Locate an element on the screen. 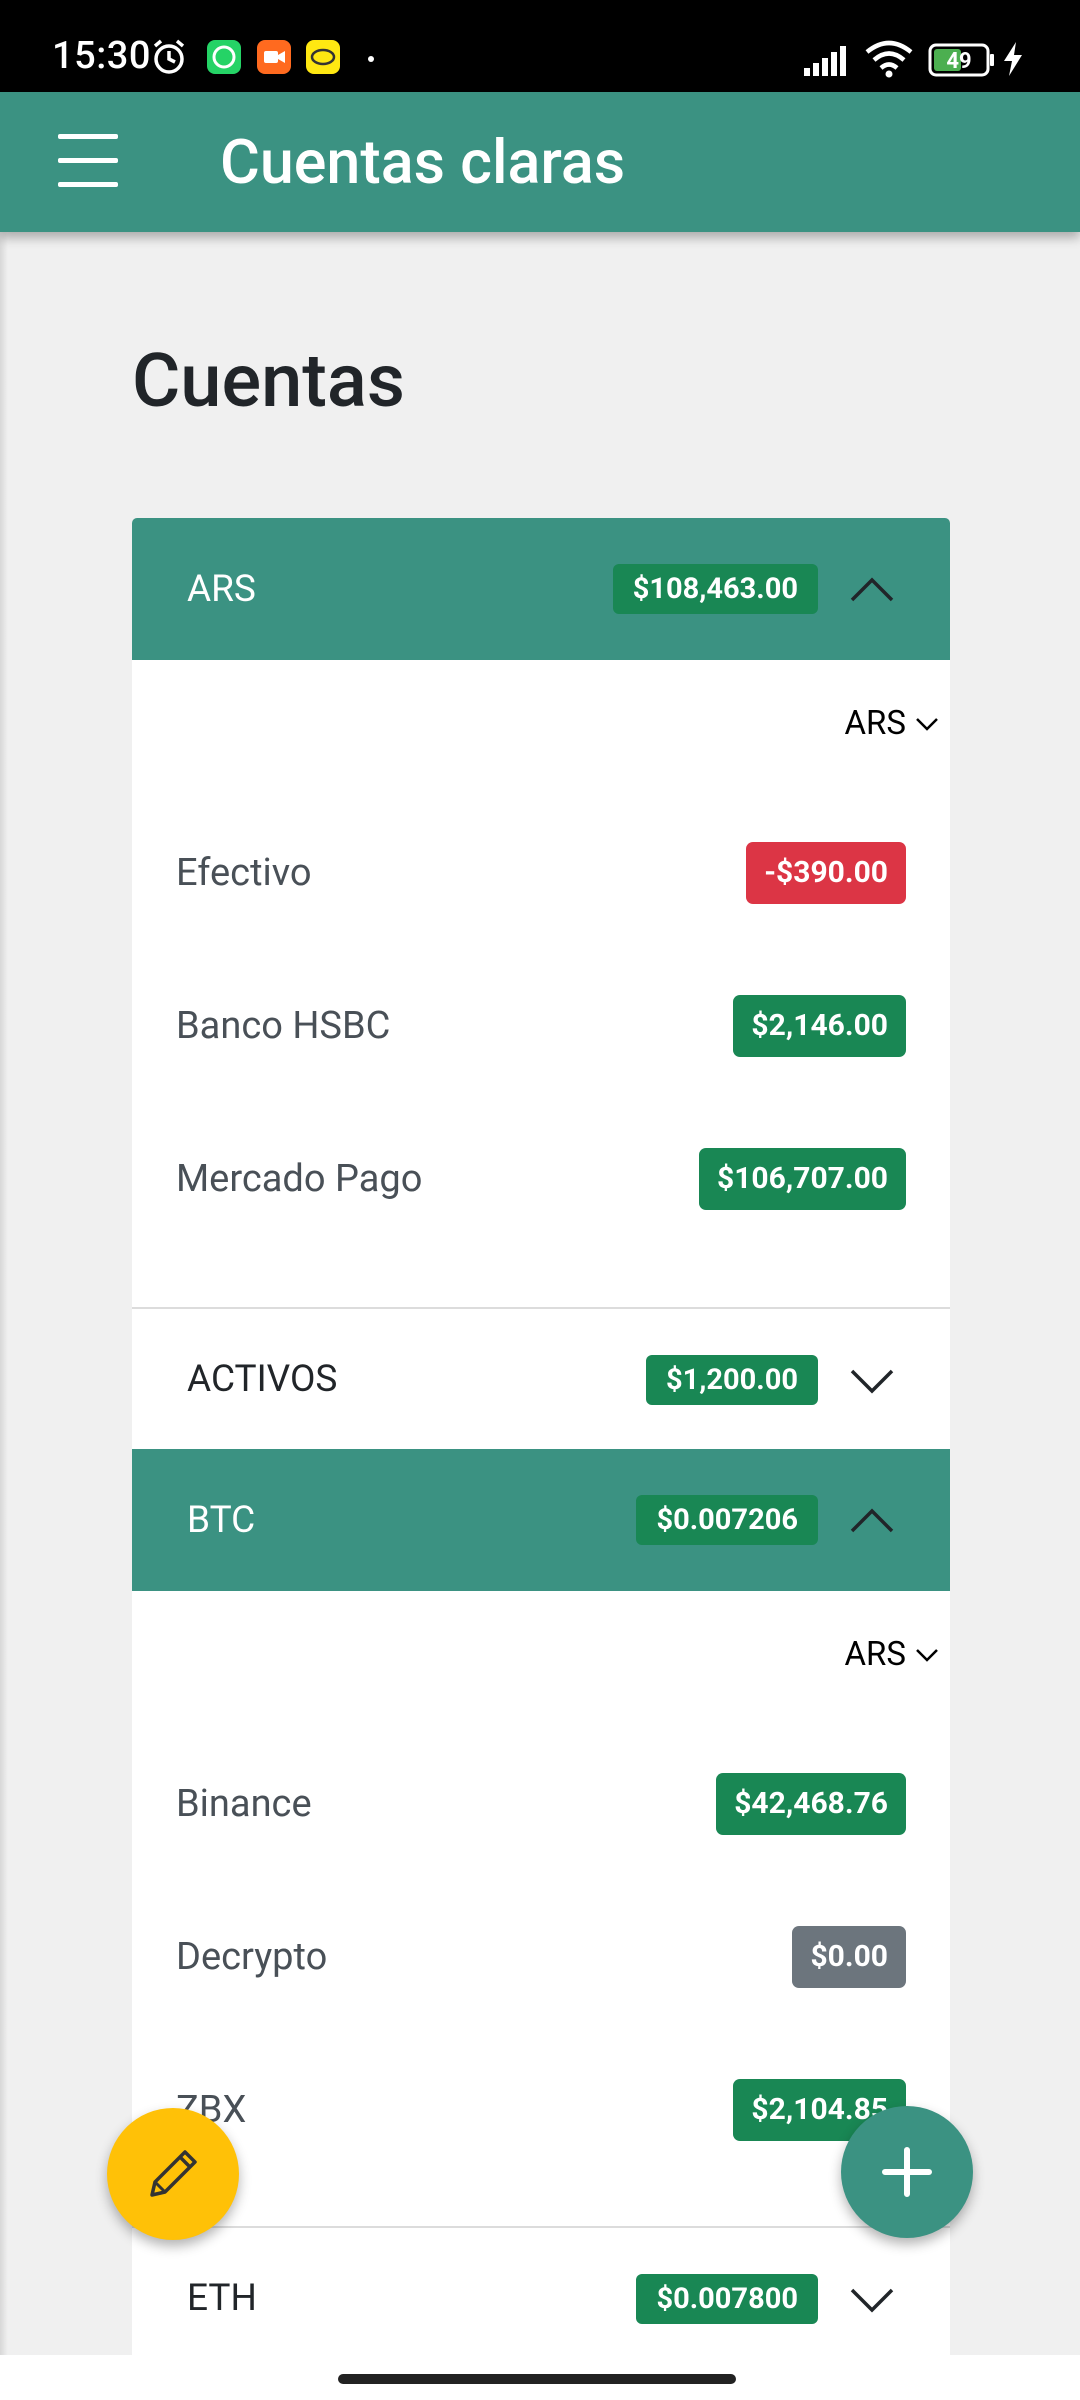  account-balance-badge: $2,146.00 is located at coordinates (819, 1025).